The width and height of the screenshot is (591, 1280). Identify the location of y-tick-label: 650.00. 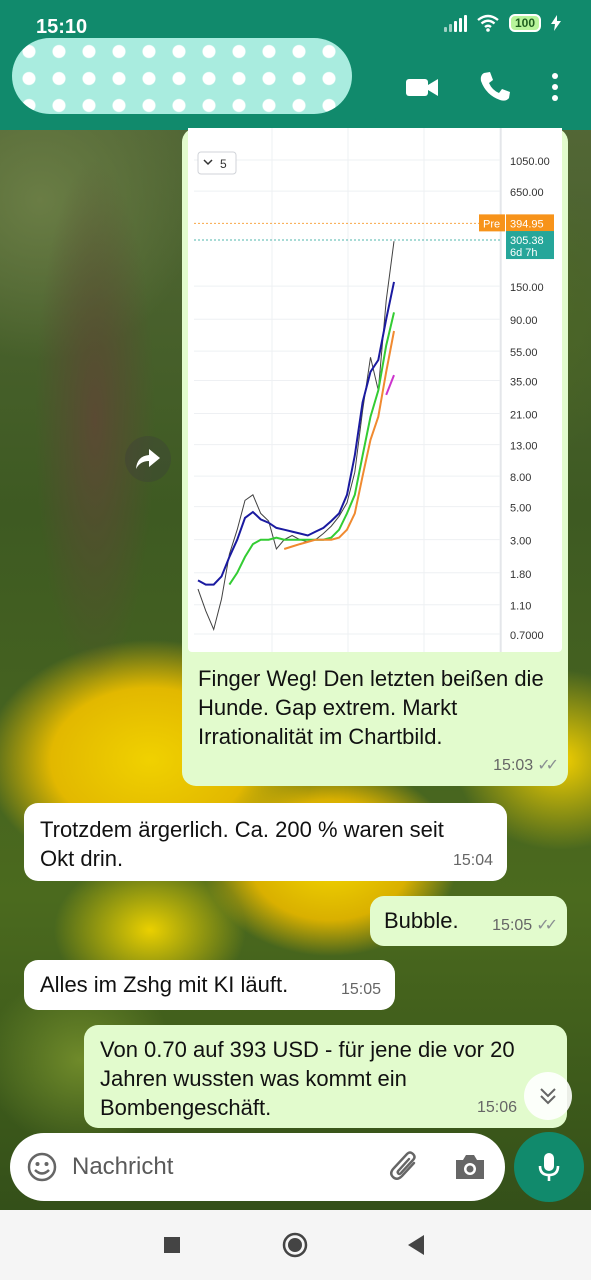
(527, 193).